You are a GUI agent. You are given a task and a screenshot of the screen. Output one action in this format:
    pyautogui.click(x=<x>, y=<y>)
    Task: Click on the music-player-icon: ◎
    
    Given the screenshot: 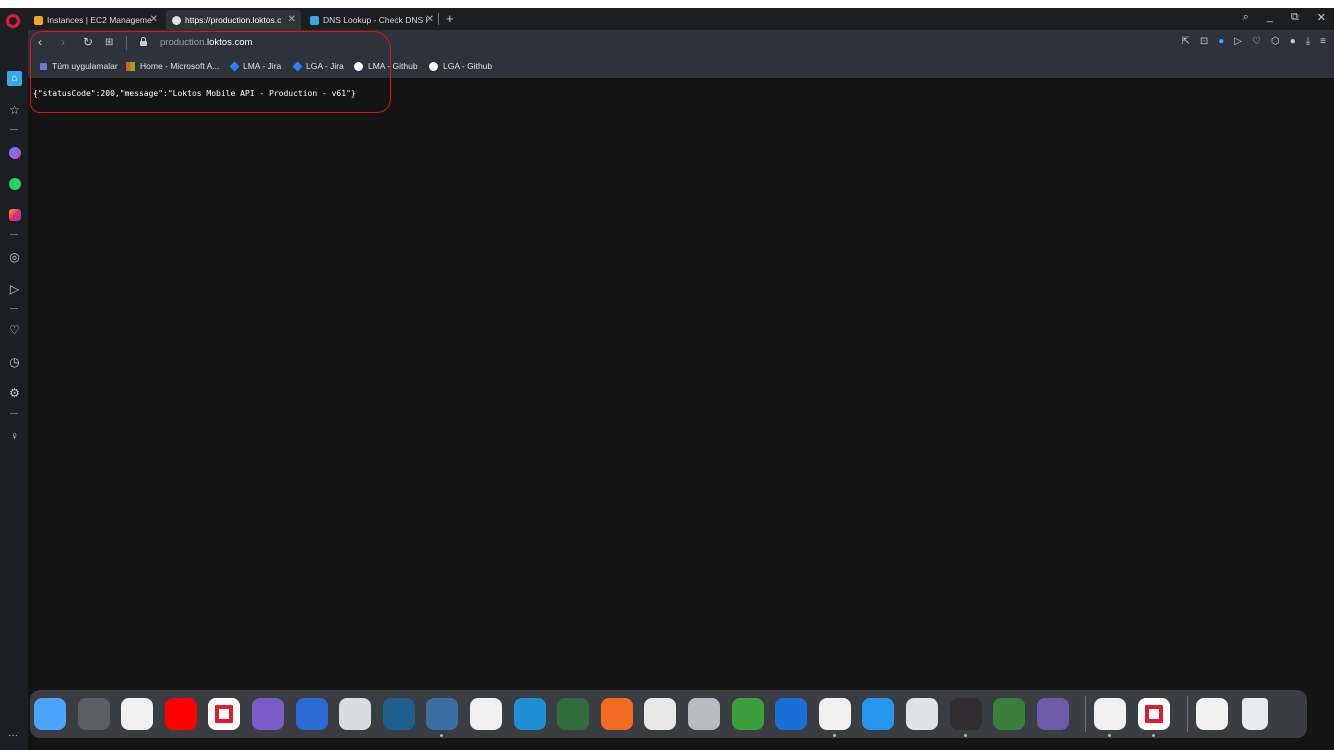 What is the action you would take?
    pyautogui.click(x=14, y=256)
    